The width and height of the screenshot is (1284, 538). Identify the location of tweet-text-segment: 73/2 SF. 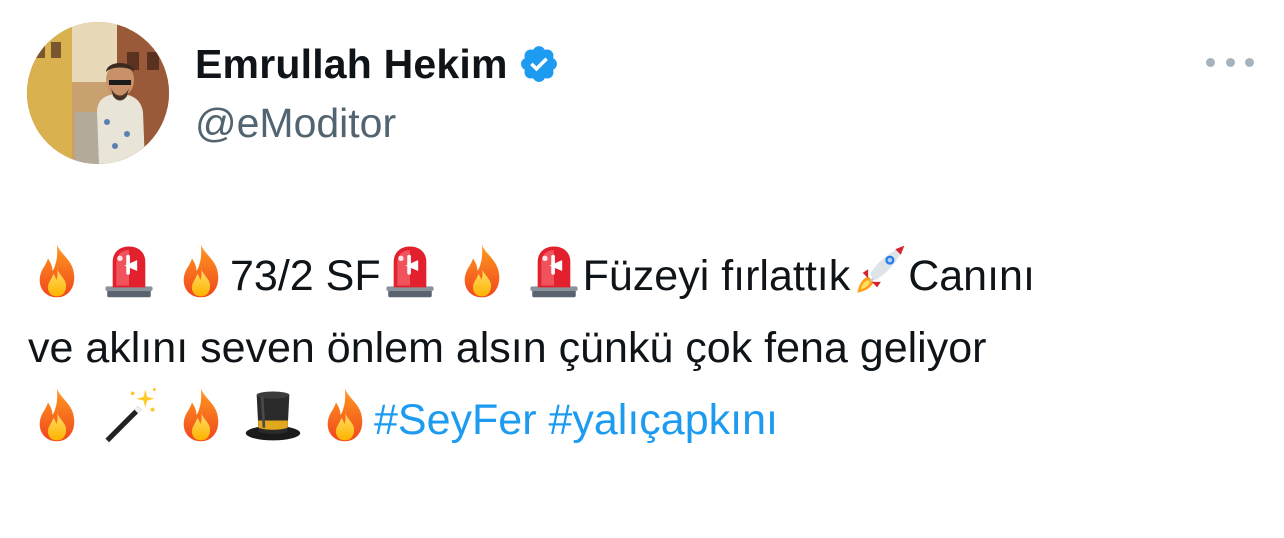
(305, 276).